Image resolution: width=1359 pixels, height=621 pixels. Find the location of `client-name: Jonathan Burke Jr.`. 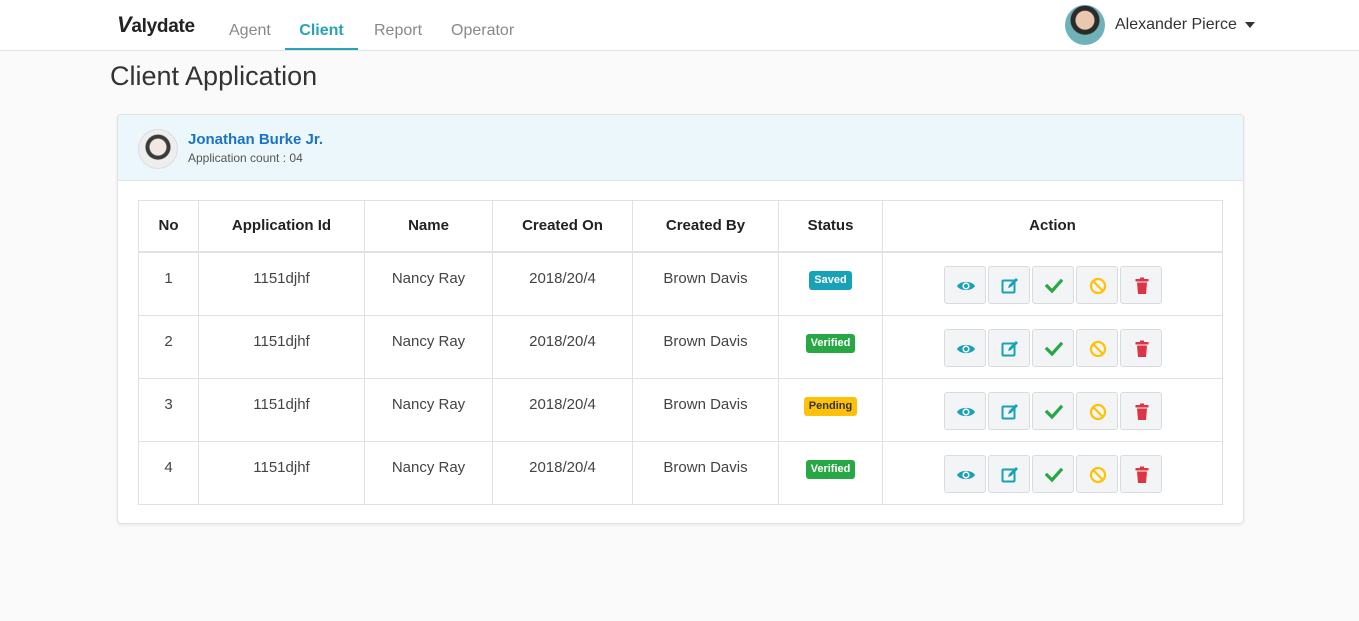

client-name: Jonathan Burke Jr. is located at coordinates (255, 139).